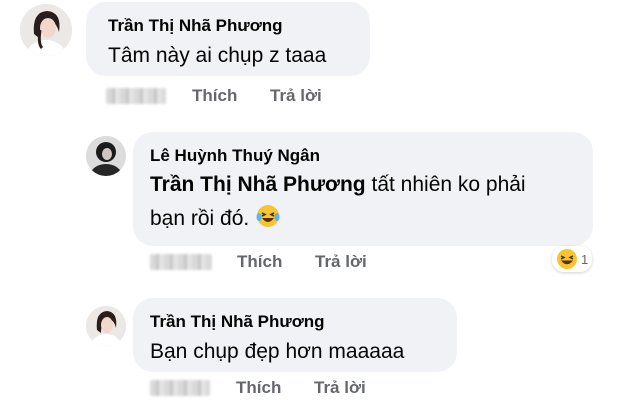  What do you see at coordinates (258, 184) in the screenshot?
I see `mention-link: Trần Thị Nhã Phương` at bounding box center [258, 184].